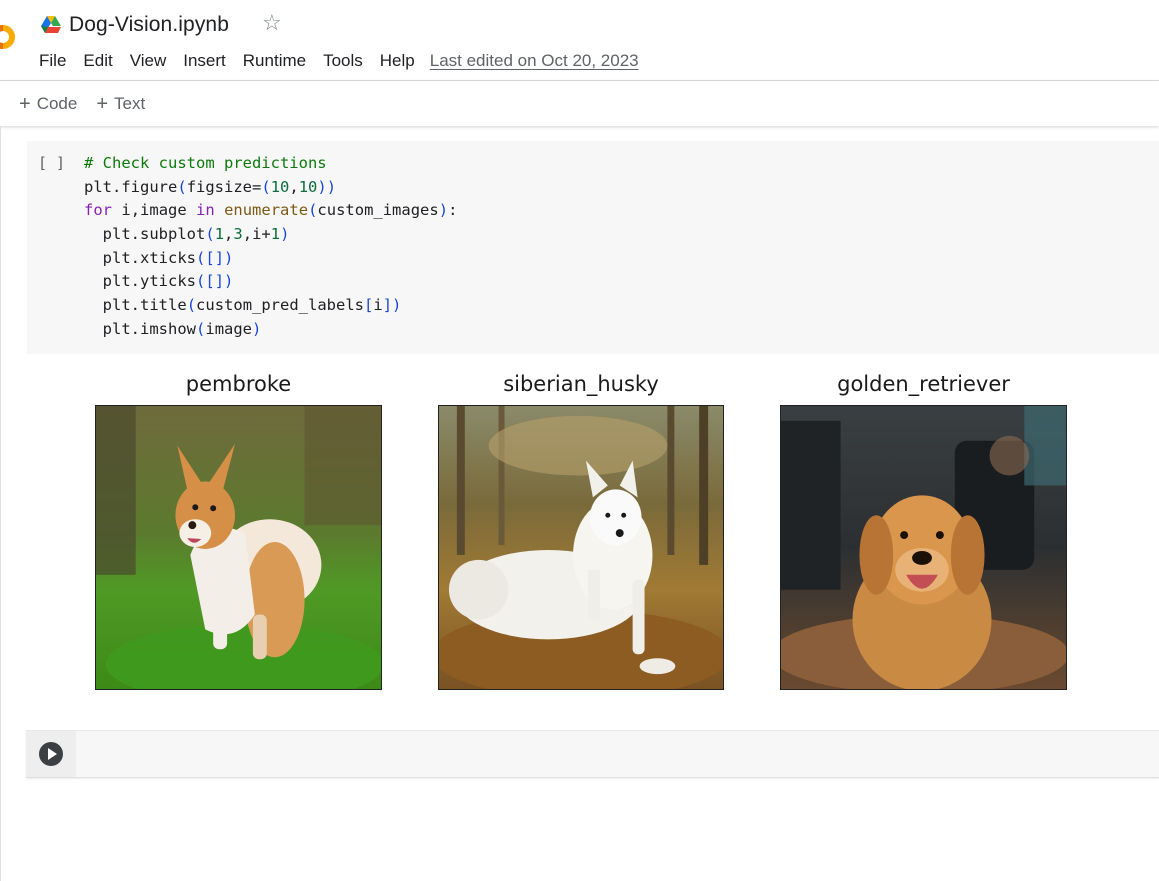 This screenshot has height=881, width=1159. Describe the element at coordinates (0, 503) in the screenshot. I see `cell-area-border` at that location.